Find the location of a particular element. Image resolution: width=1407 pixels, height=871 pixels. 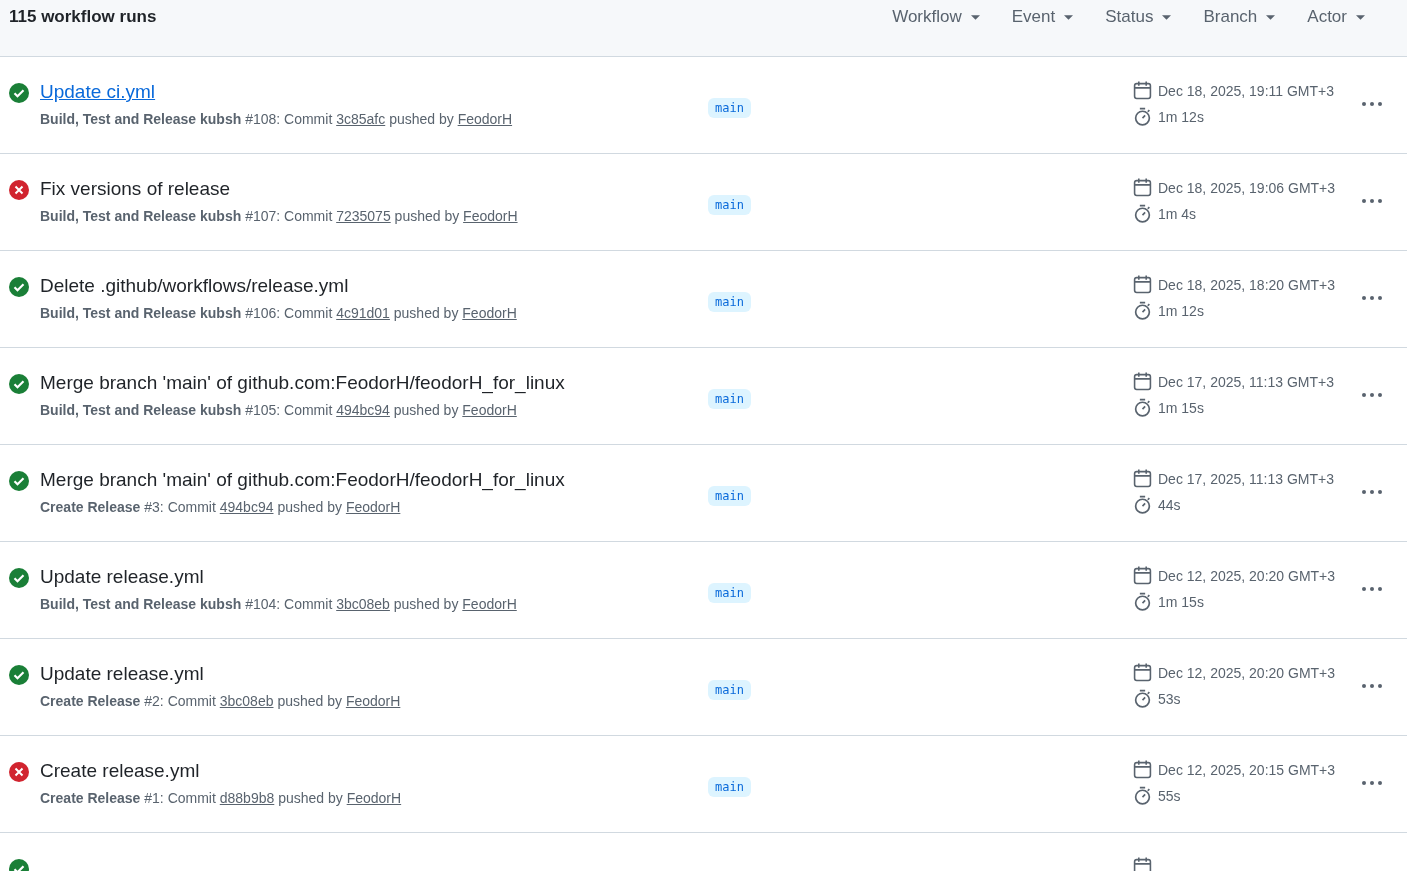

run-title-link: Delete .github/workflows/release.yml is located at coordinates (278, 286).